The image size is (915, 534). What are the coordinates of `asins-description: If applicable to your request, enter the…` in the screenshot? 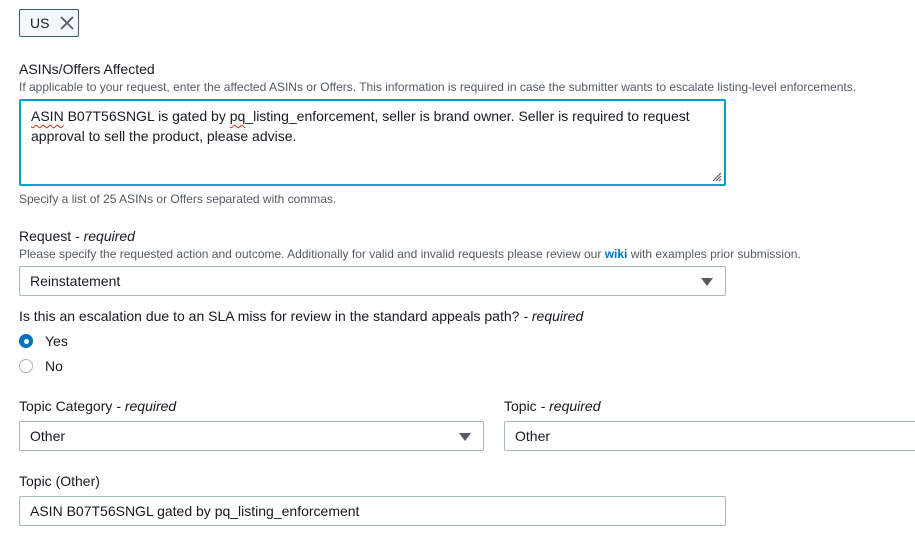 It's located at (438, 87).